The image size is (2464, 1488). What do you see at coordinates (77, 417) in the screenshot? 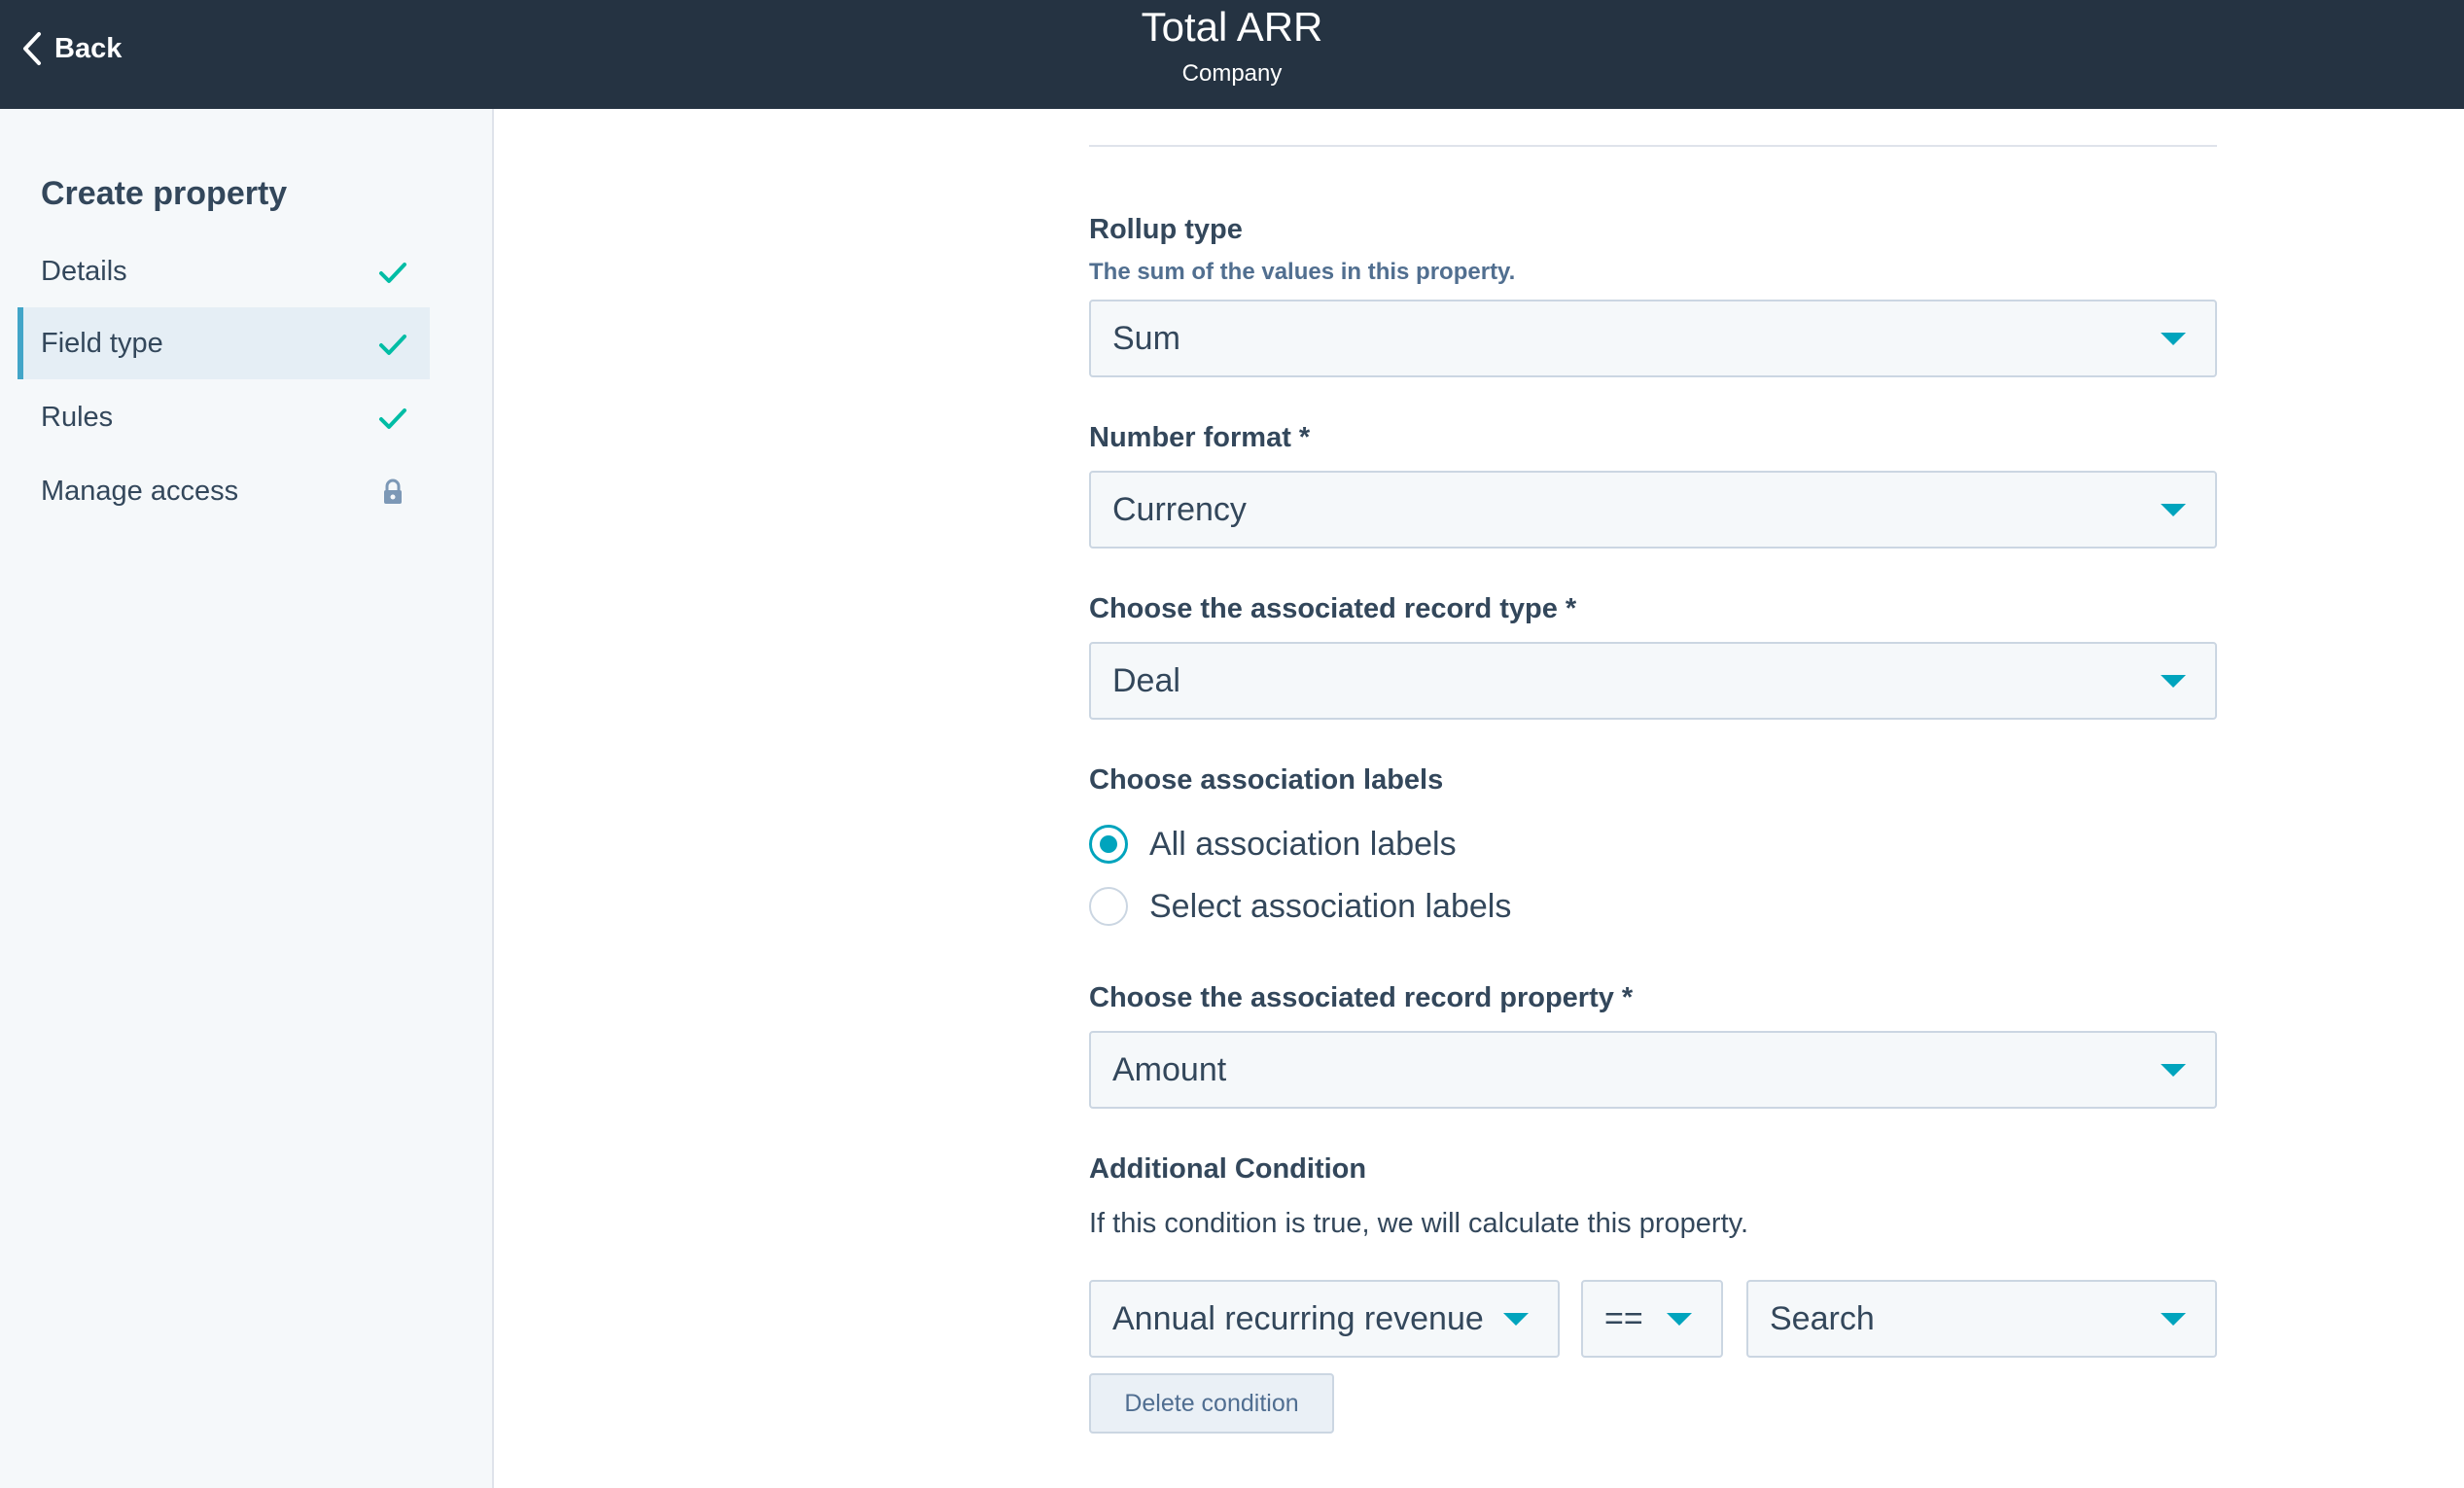
I see `sidebar-item-label: Rules` at bounding box center [77, 417].